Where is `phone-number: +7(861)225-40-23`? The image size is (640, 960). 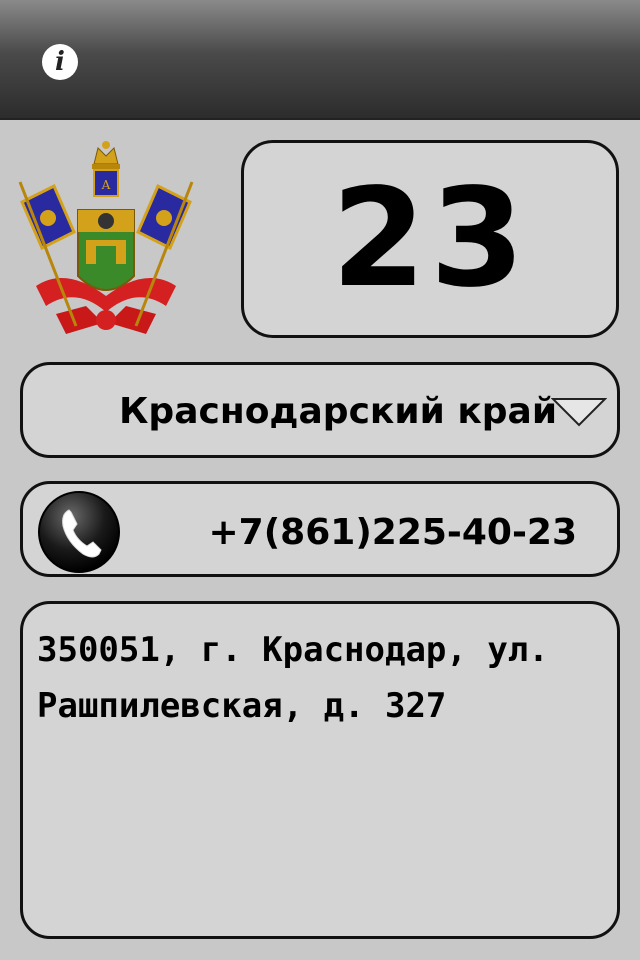
phone-number: +7(861)225-40-23 is located at coordinates (393, 532).